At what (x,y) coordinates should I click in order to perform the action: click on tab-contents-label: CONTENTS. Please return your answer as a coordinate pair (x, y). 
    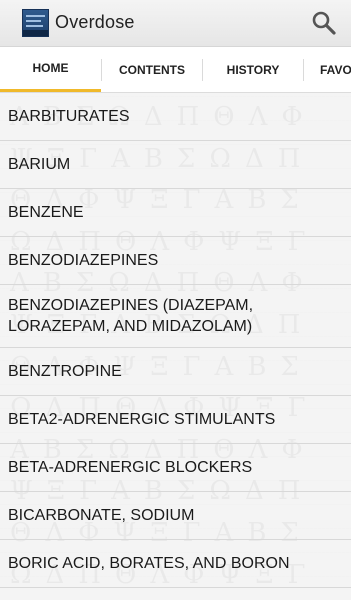
    Looking at the image, I should click on (152, 70).